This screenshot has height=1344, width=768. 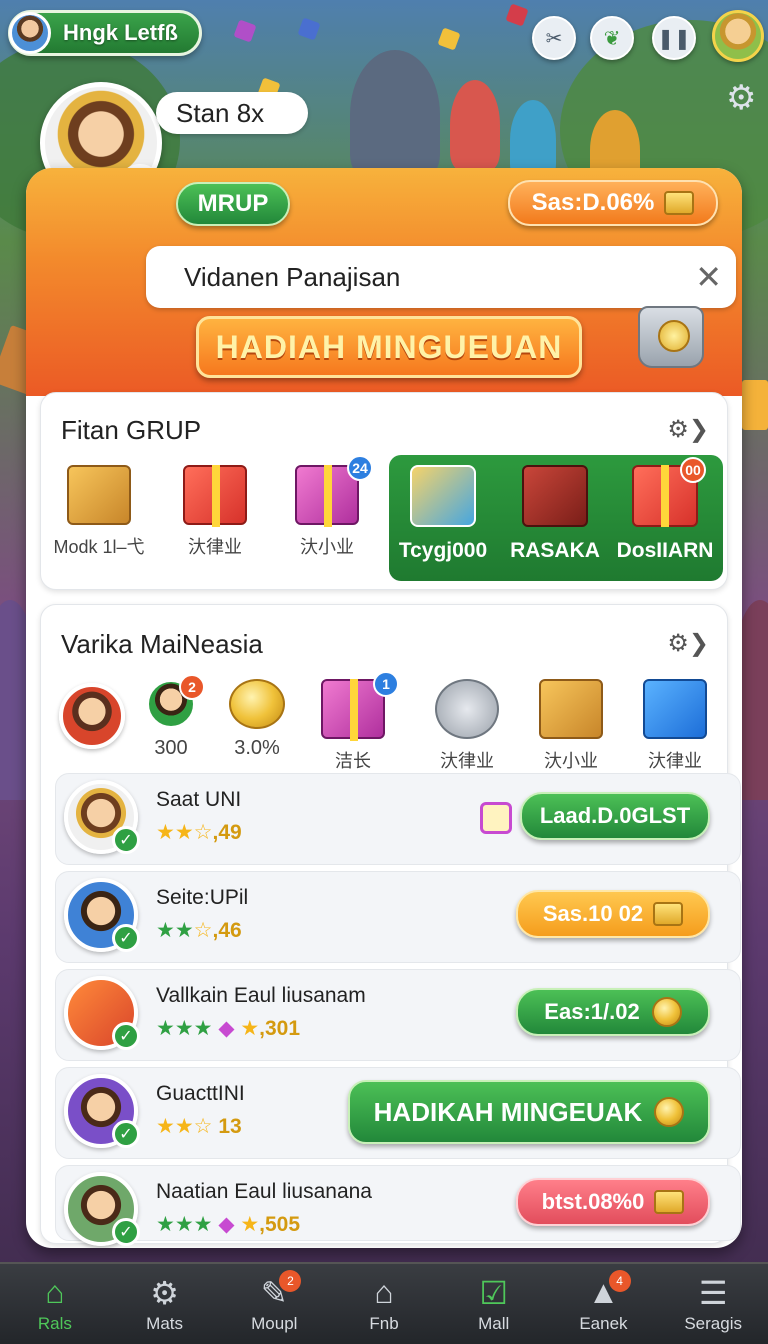 I want to click on panel-label: DosIIARN, so click(x=665, y=550).